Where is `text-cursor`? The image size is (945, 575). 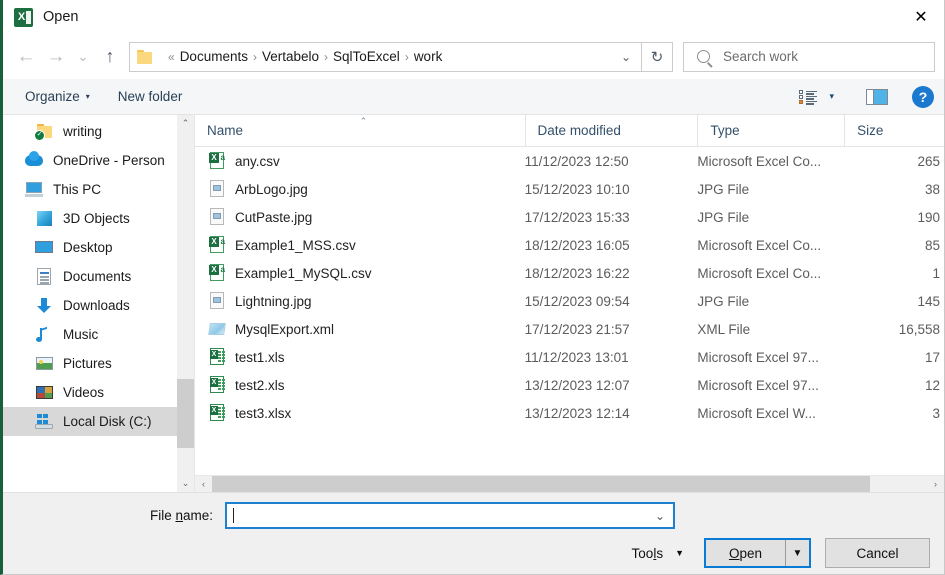
text-cursor is located at coordinates (233, 515).